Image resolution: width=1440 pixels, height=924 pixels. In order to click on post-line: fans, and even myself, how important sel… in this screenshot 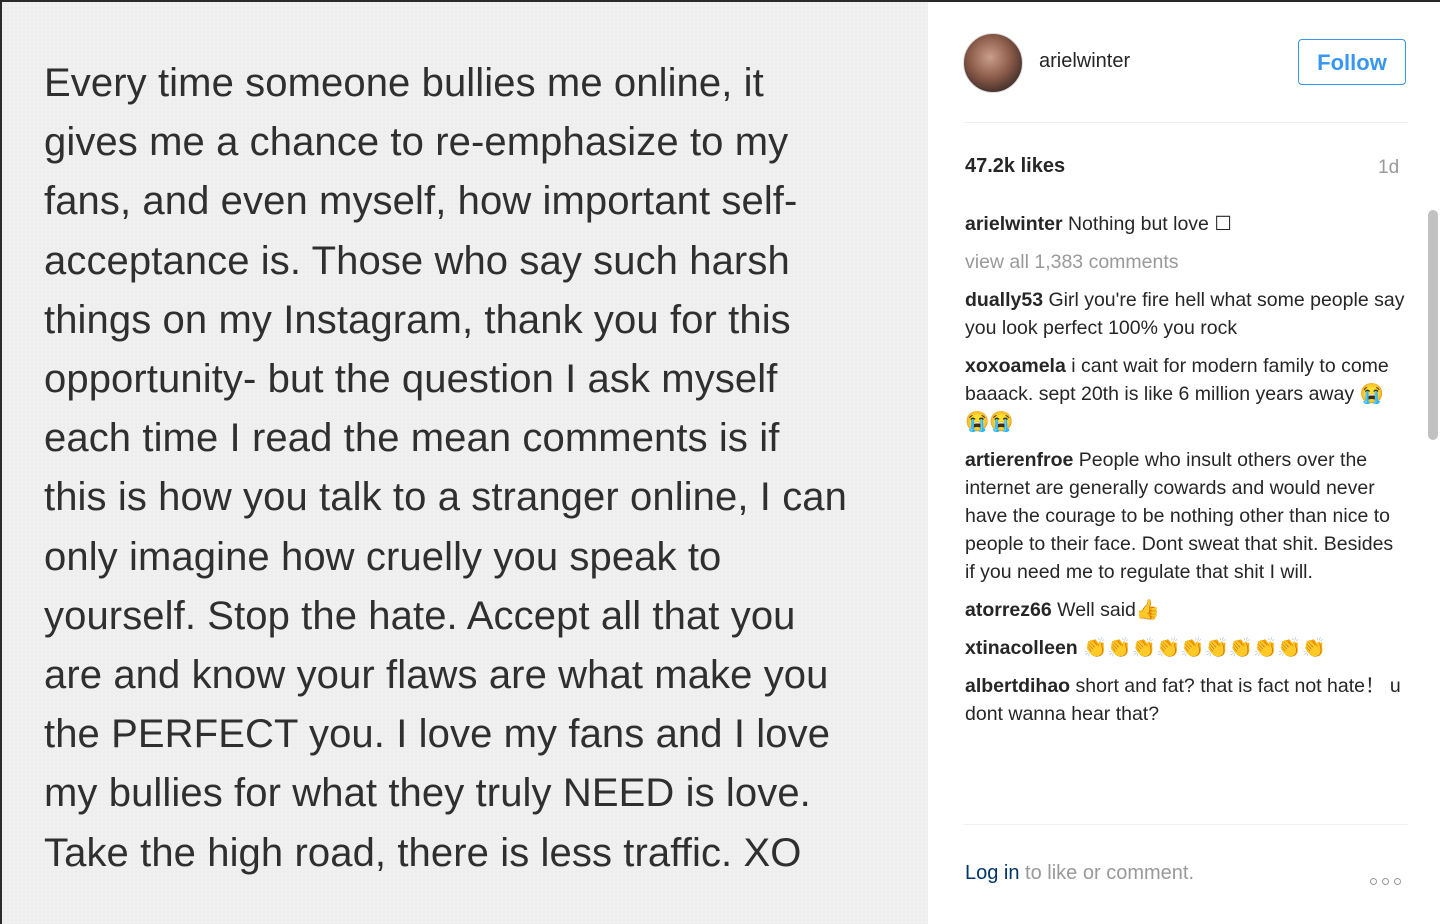, I will do `click(421, 201)`.